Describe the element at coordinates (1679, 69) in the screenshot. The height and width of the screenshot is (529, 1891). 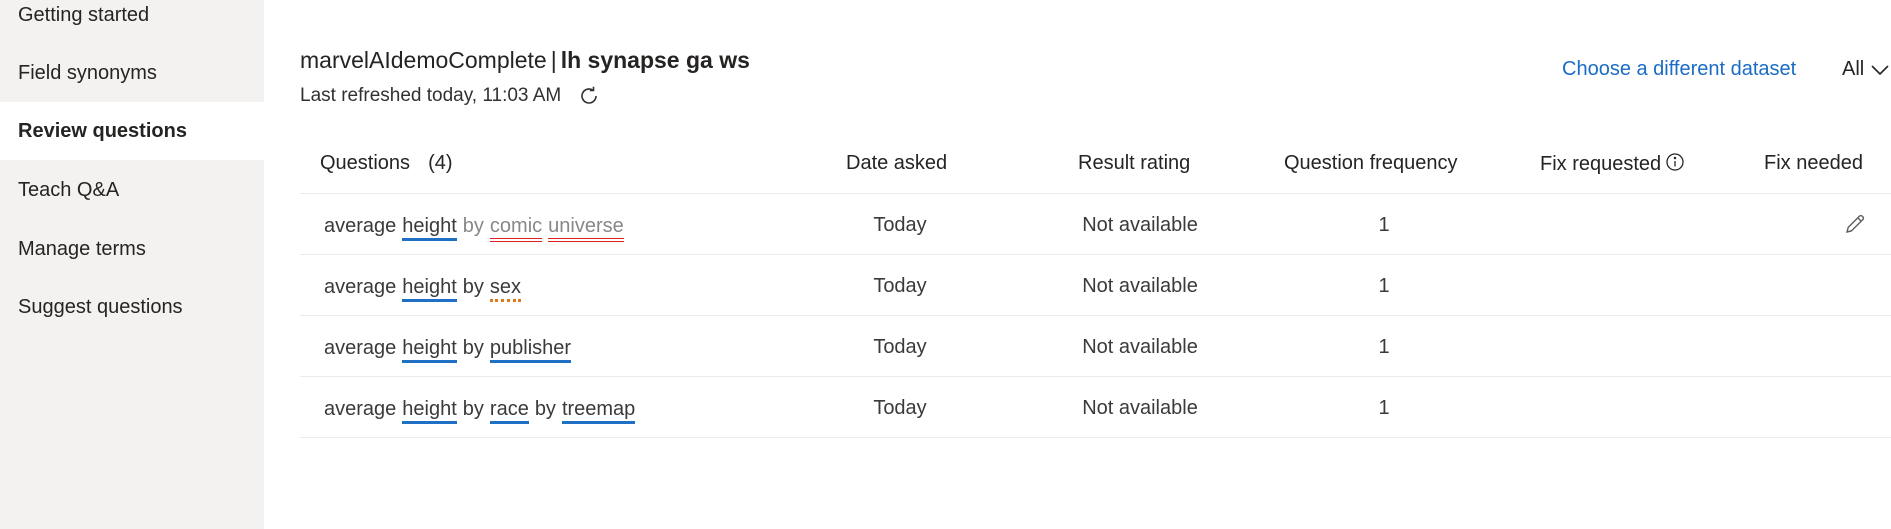
I see `choose-dataset-link: Choose a different dataset` at that location.